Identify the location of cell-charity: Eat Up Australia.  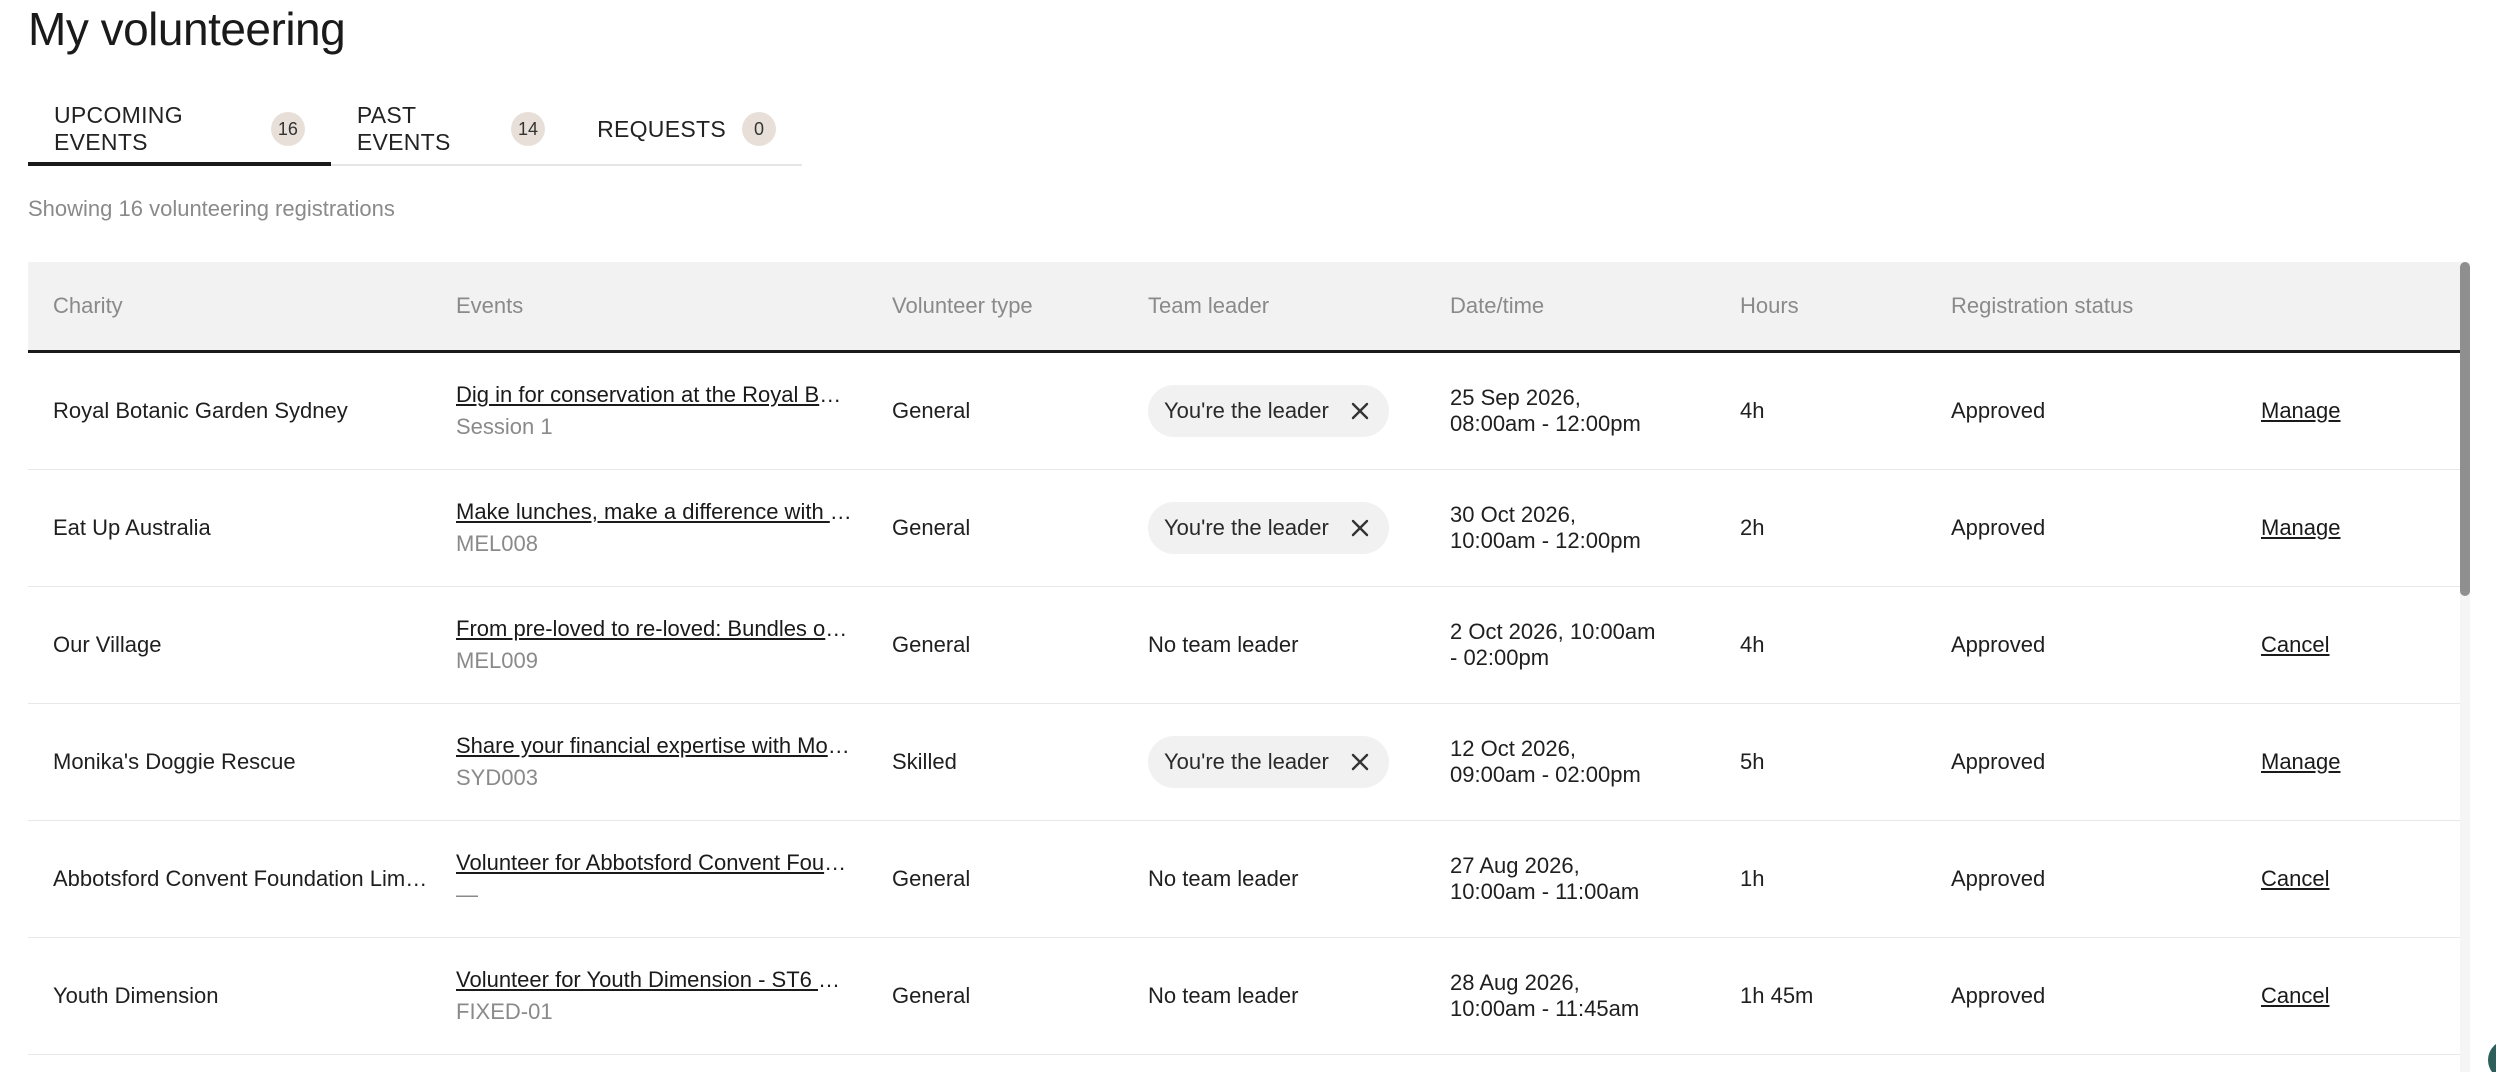
(132, 527).